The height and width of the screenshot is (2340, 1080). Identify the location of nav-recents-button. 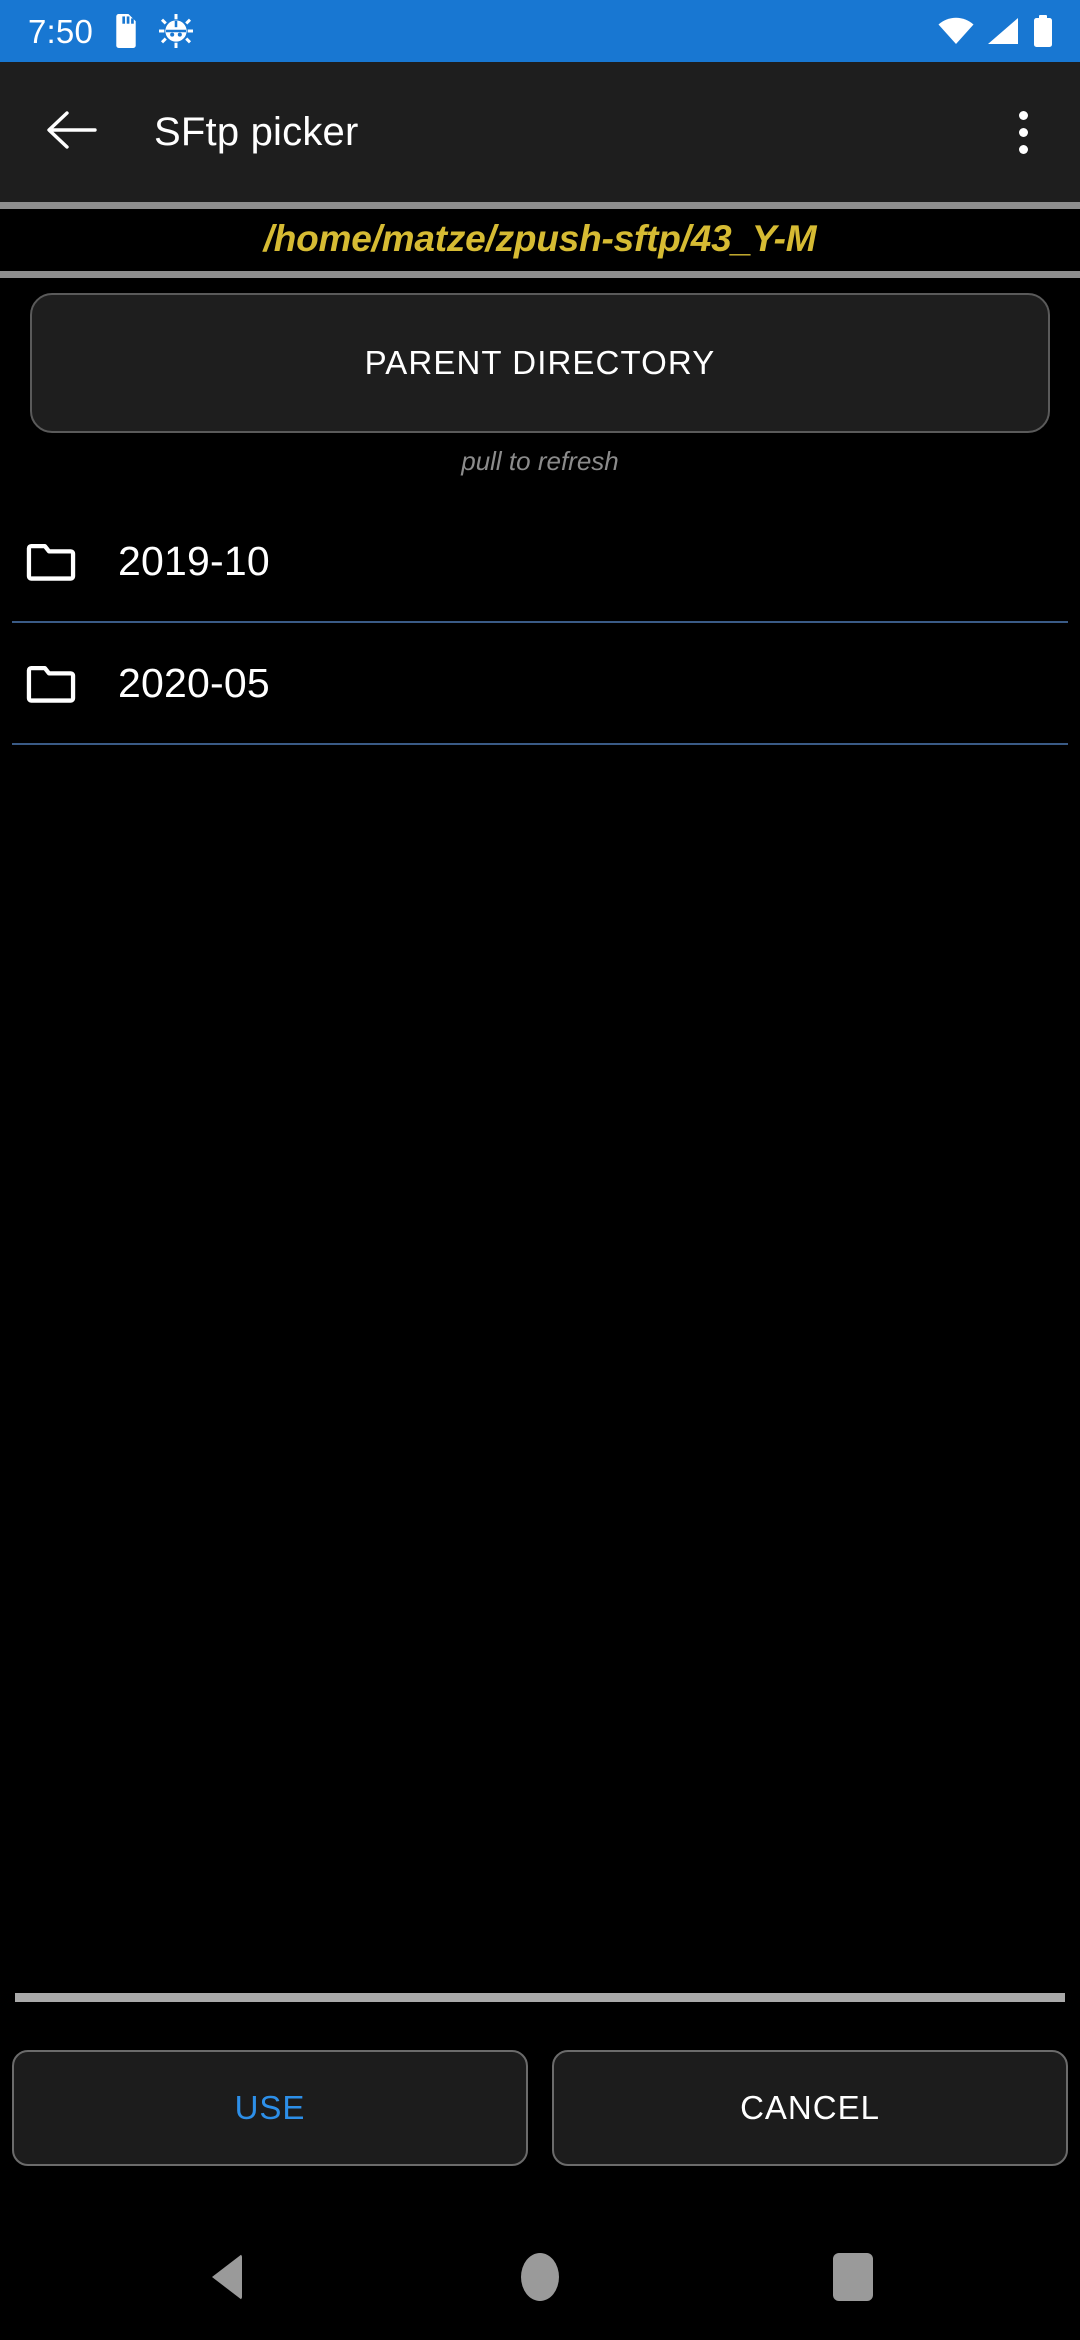
(853, 2277).